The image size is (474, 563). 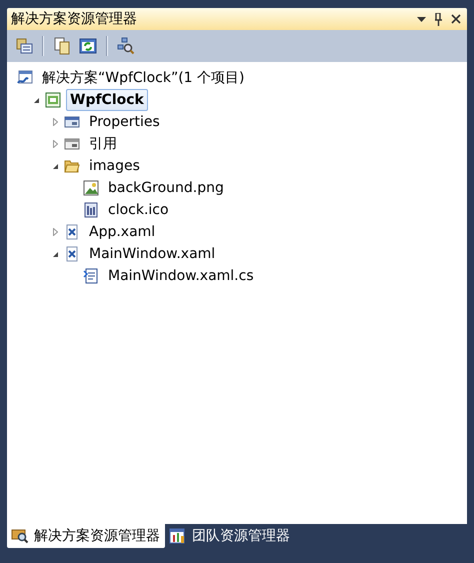 What do you see at coordinates (438, 19) in the screenshot?
I see `pin-icon` at bounding box center [438, 19].